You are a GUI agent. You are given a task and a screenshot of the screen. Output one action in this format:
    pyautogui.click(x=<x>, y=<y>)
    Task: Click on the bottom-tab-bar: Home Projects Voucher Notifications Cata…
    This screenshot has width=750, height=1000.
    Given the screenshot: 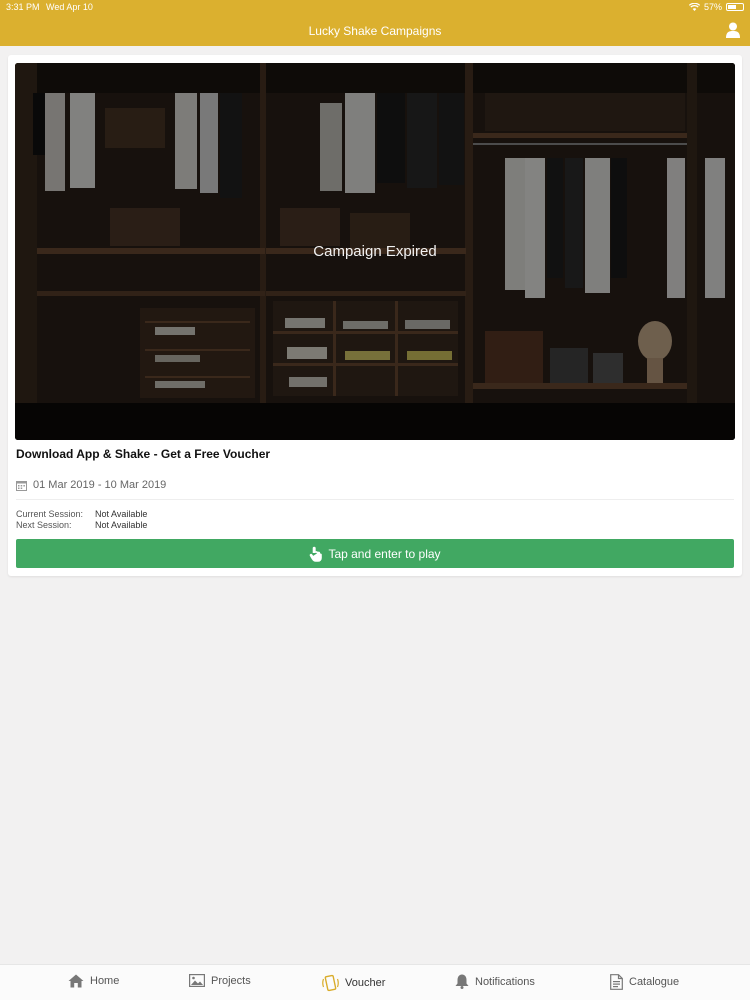 What is the action you would take?
    pyautogui.click(x=375, y=982)
    